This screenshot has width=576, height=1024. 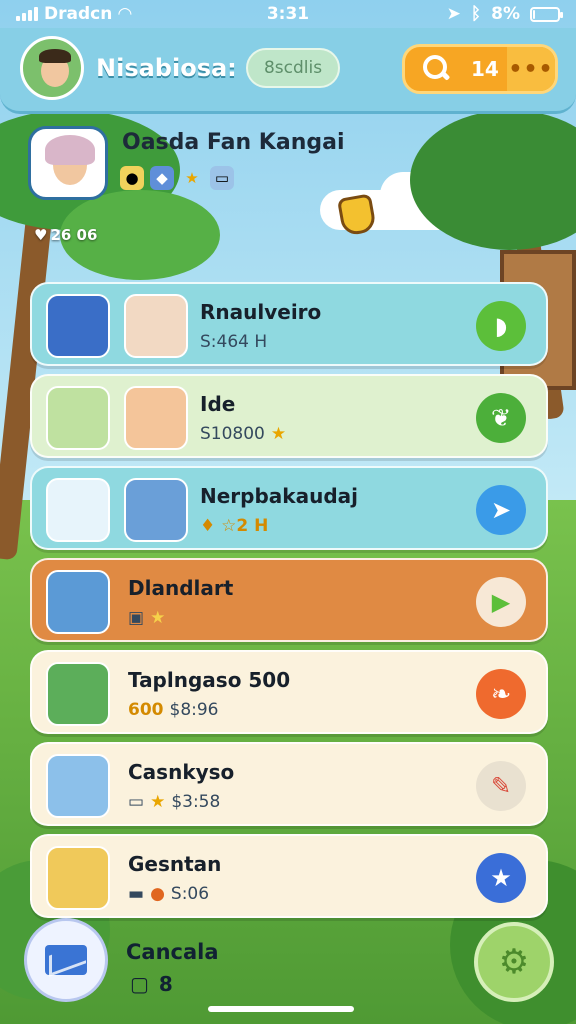 What do you see at coordinates (501, 326) in the screenshot?
I see `chat-icon: ◗` at bounding box center [501, 326].